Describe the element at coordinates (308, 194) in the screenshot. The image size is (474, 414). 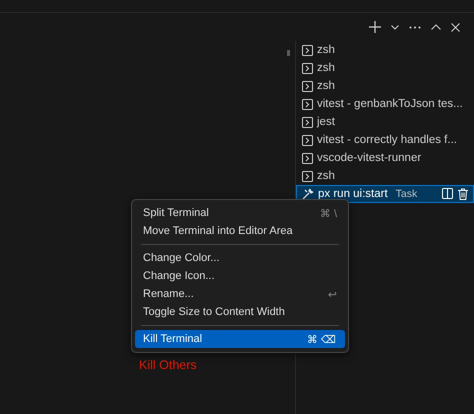
I see `tools-icon` at that location.